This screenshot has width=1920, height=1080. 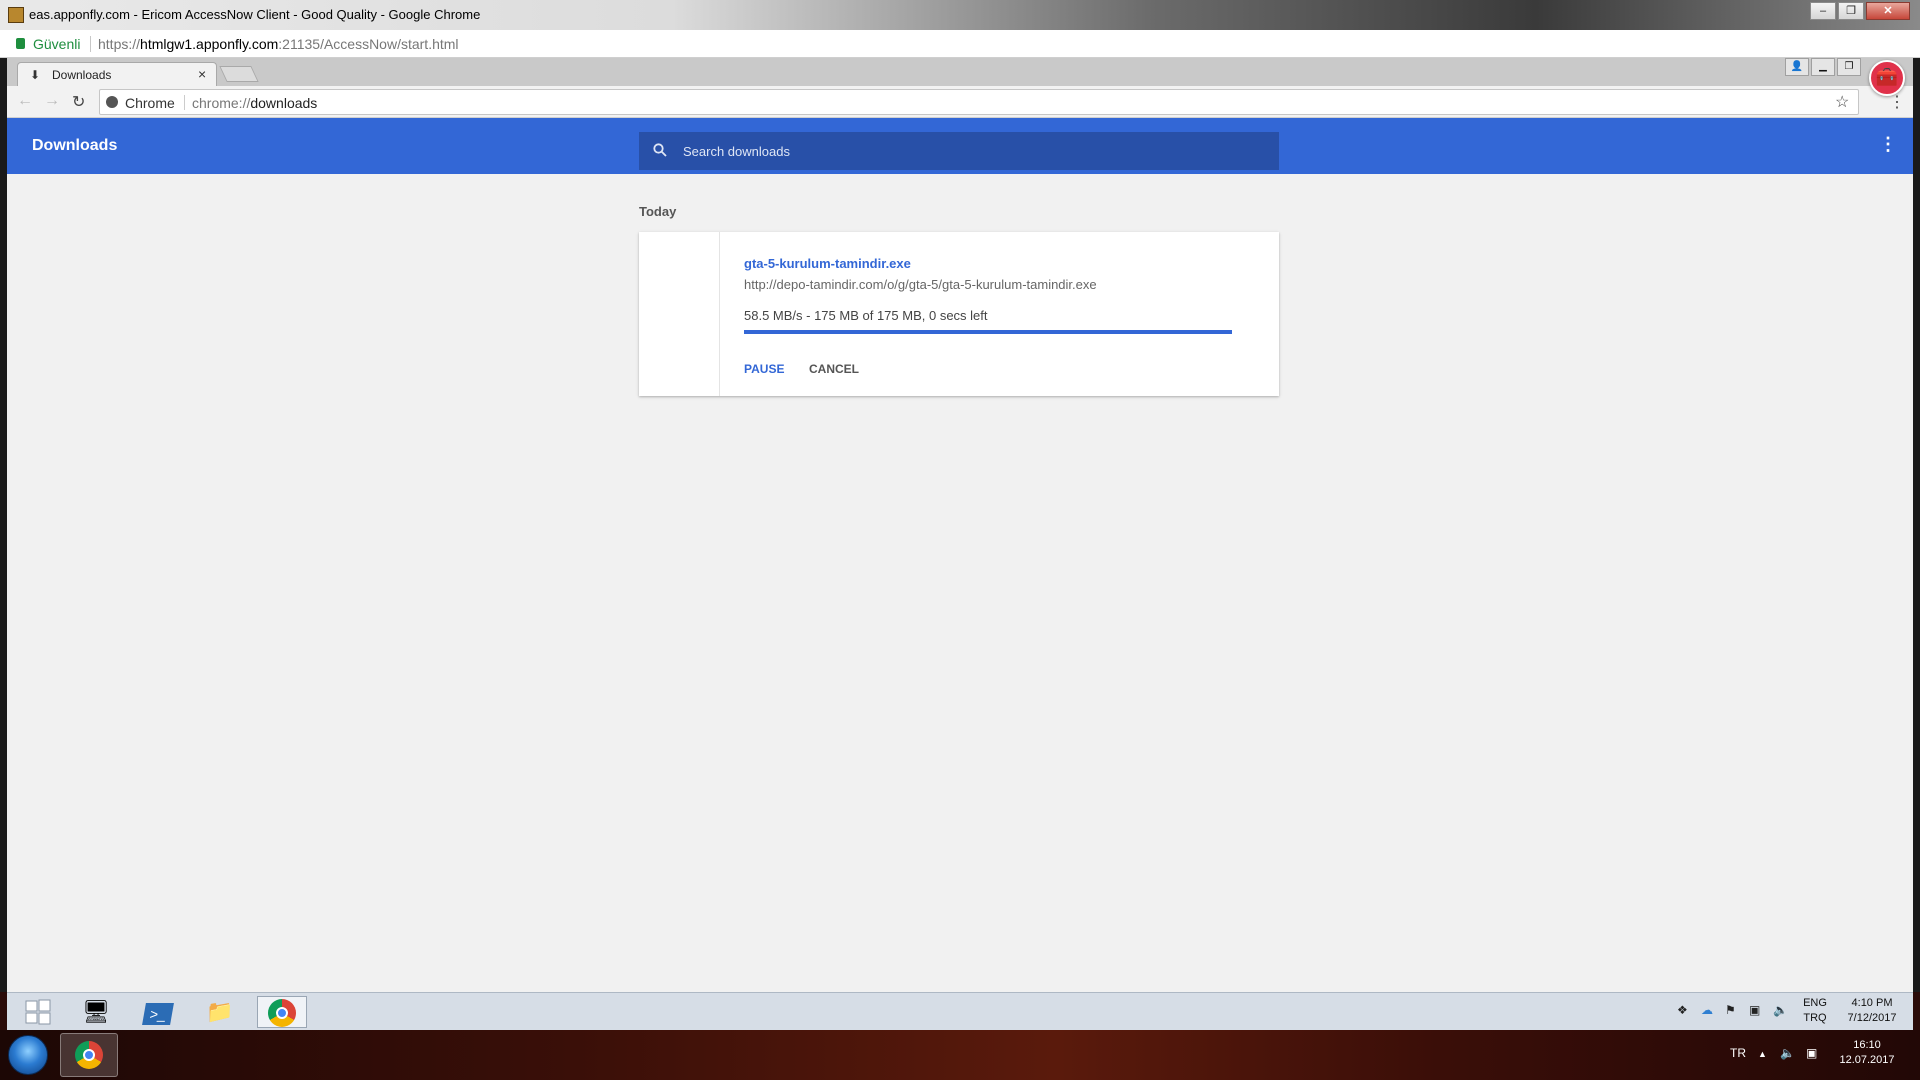 I want to click on inner-restore-button: ❐, so click(x=1849, y=67).